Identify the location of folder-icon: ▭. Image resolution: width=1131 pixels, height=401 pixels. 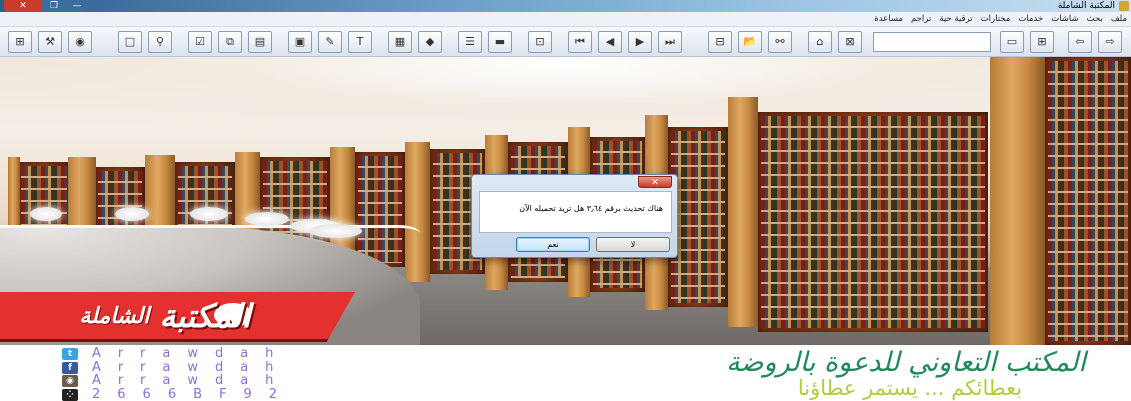
(1012, 41).